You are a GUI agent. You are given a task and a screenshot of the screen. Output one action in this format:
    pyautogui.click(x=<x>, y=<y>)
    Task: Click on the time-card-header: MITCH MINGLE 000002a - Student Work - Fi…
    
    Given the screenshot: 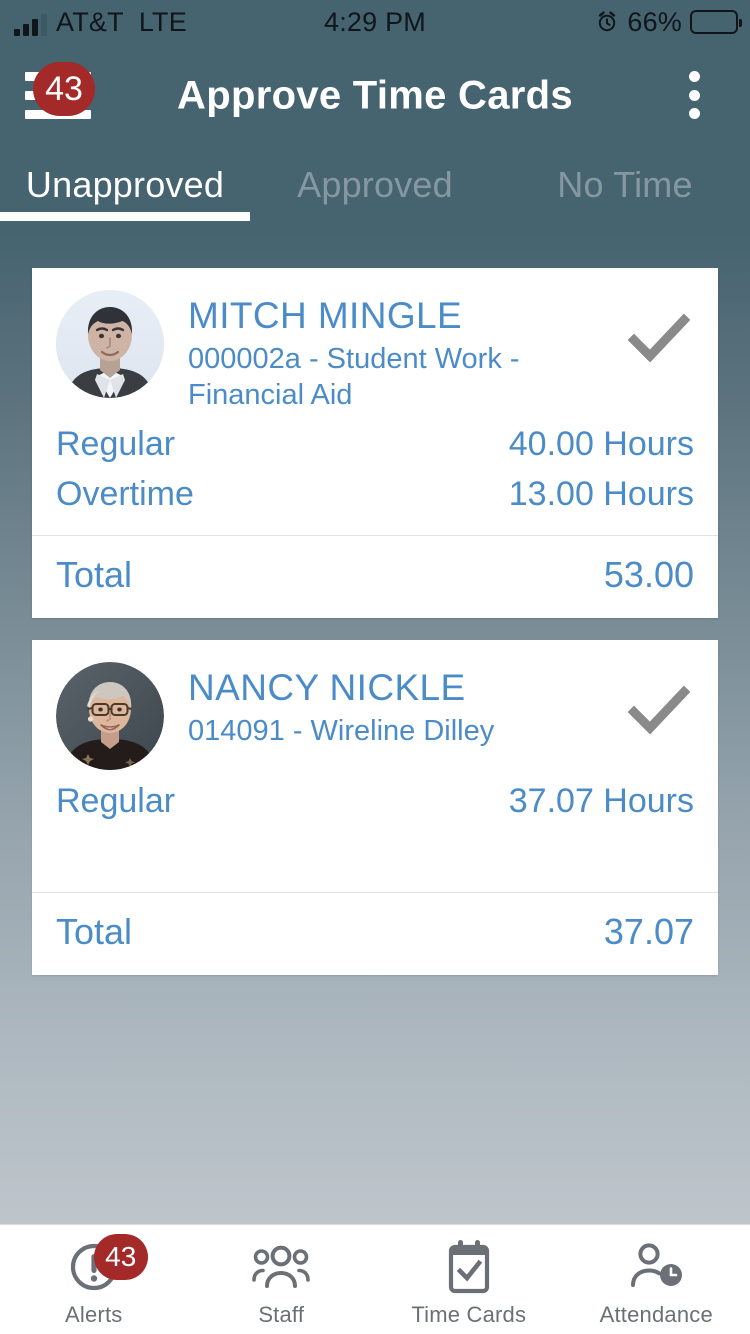 What is the action you would take?
    pyautogui.click(x=375, y=343)
    